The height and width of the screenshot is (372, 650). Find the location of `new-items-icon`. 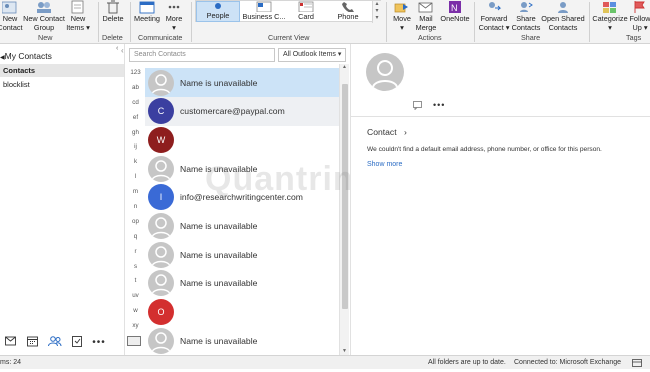

new-items-icon is located at coordinates (77, 7).